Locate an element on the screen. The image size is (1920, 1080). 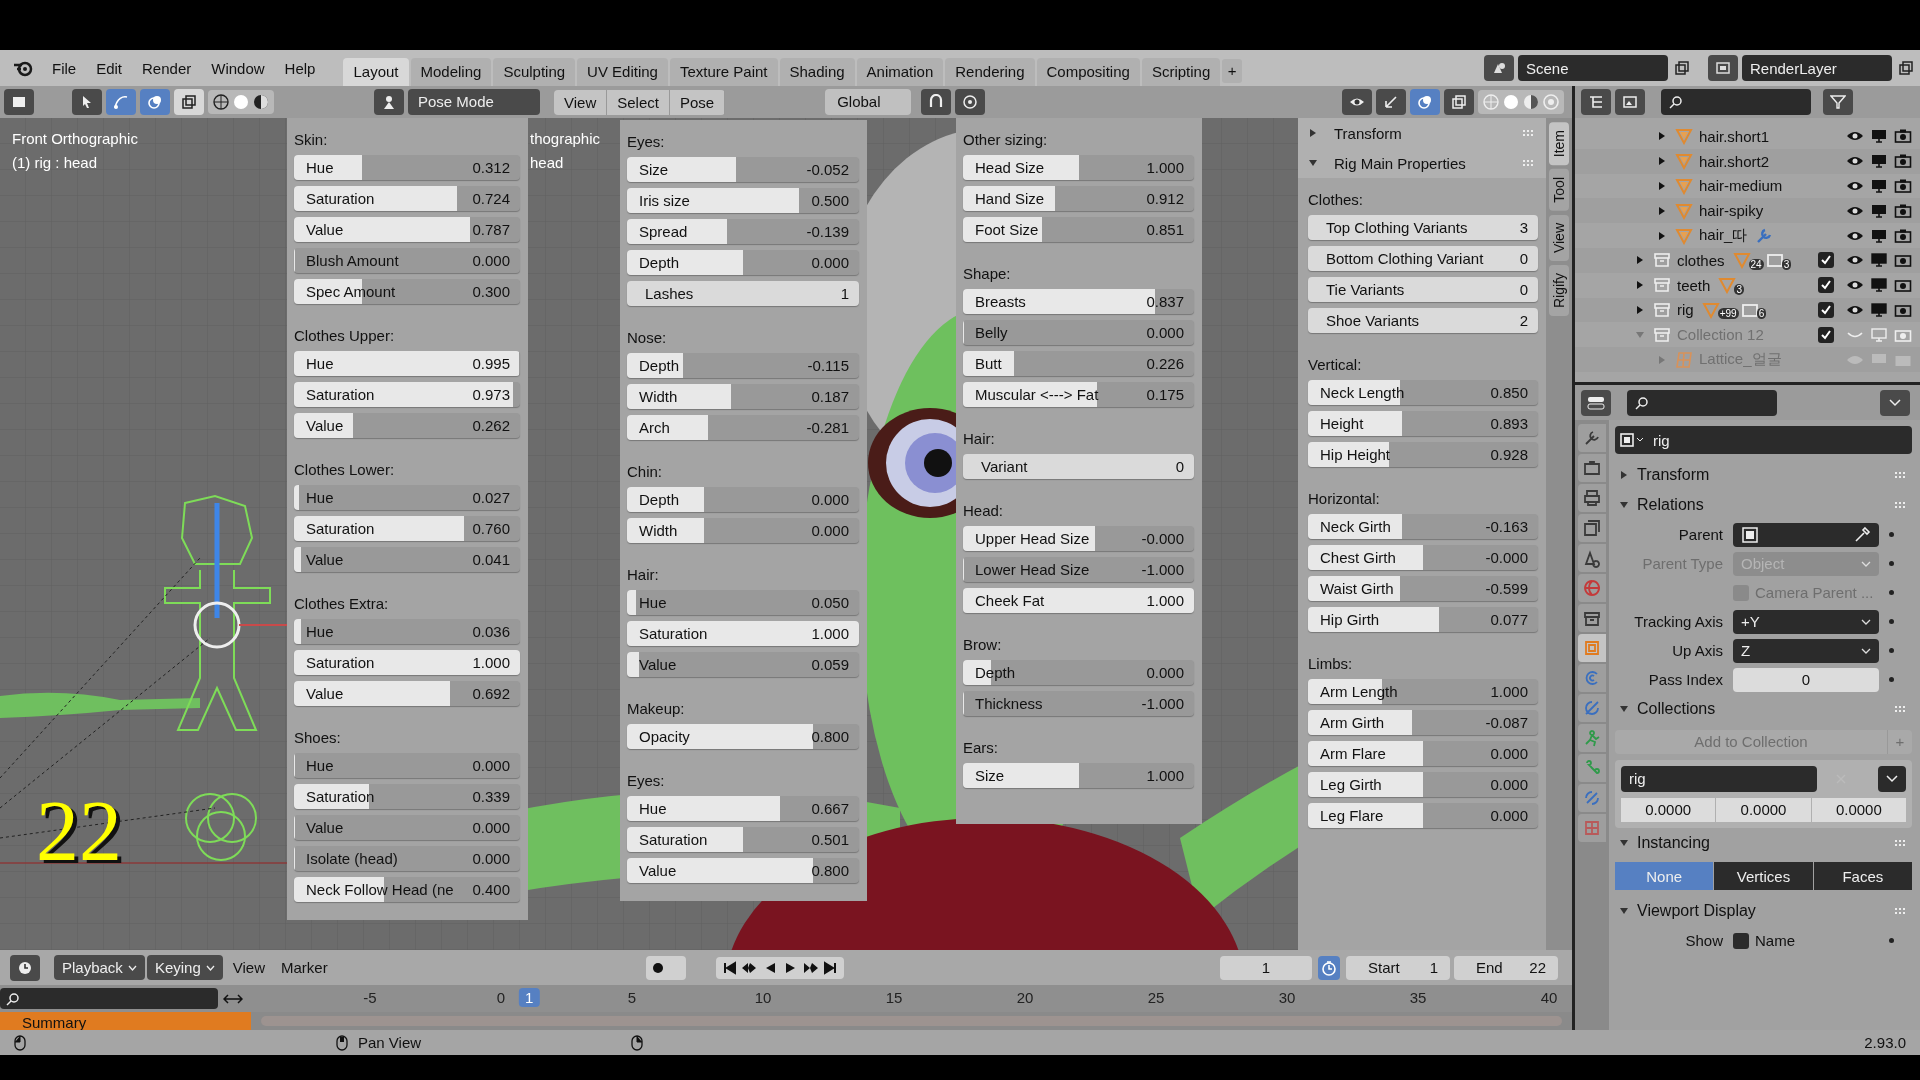
value-slider: Arm Girth -0.087 is located at coordinates (1423, 722).